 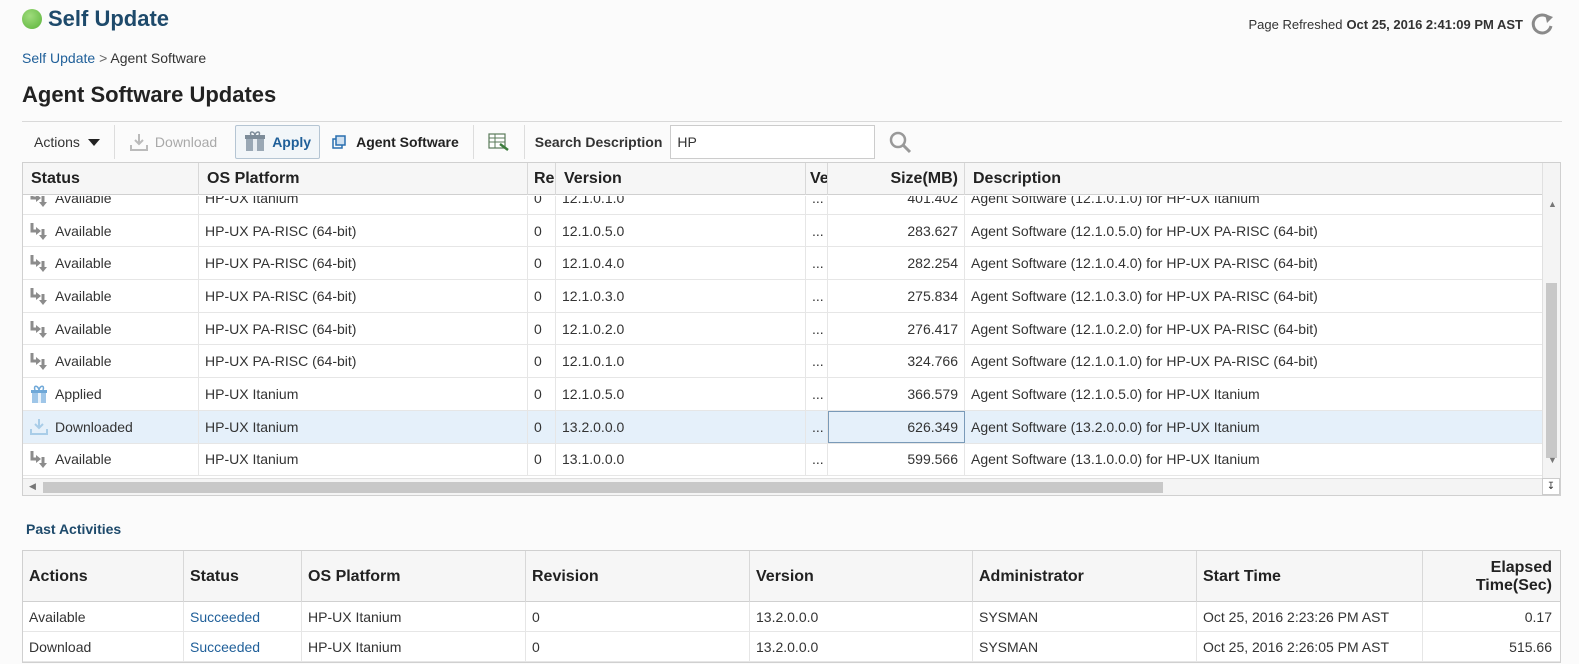 I want to click on vertical-scroll-thumb, so click(x=1551, y=370).